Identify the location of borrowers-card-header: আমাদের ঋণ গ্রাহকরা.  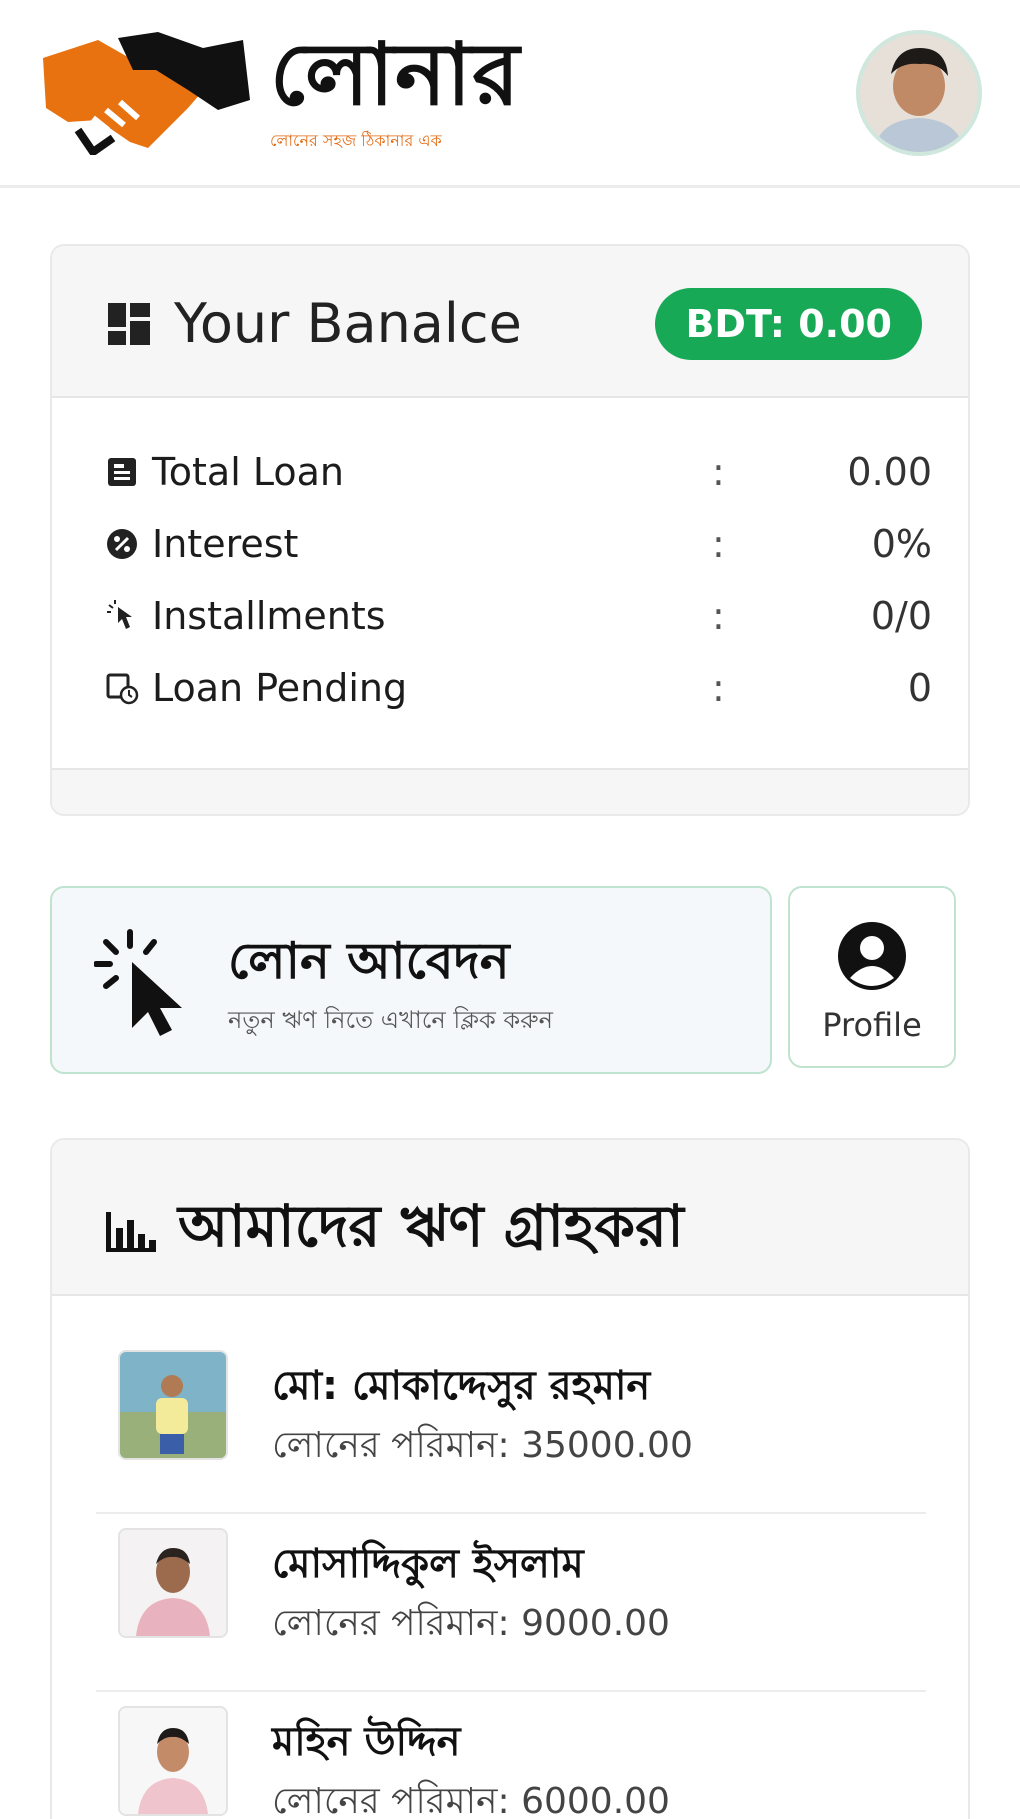
(510, 1218).